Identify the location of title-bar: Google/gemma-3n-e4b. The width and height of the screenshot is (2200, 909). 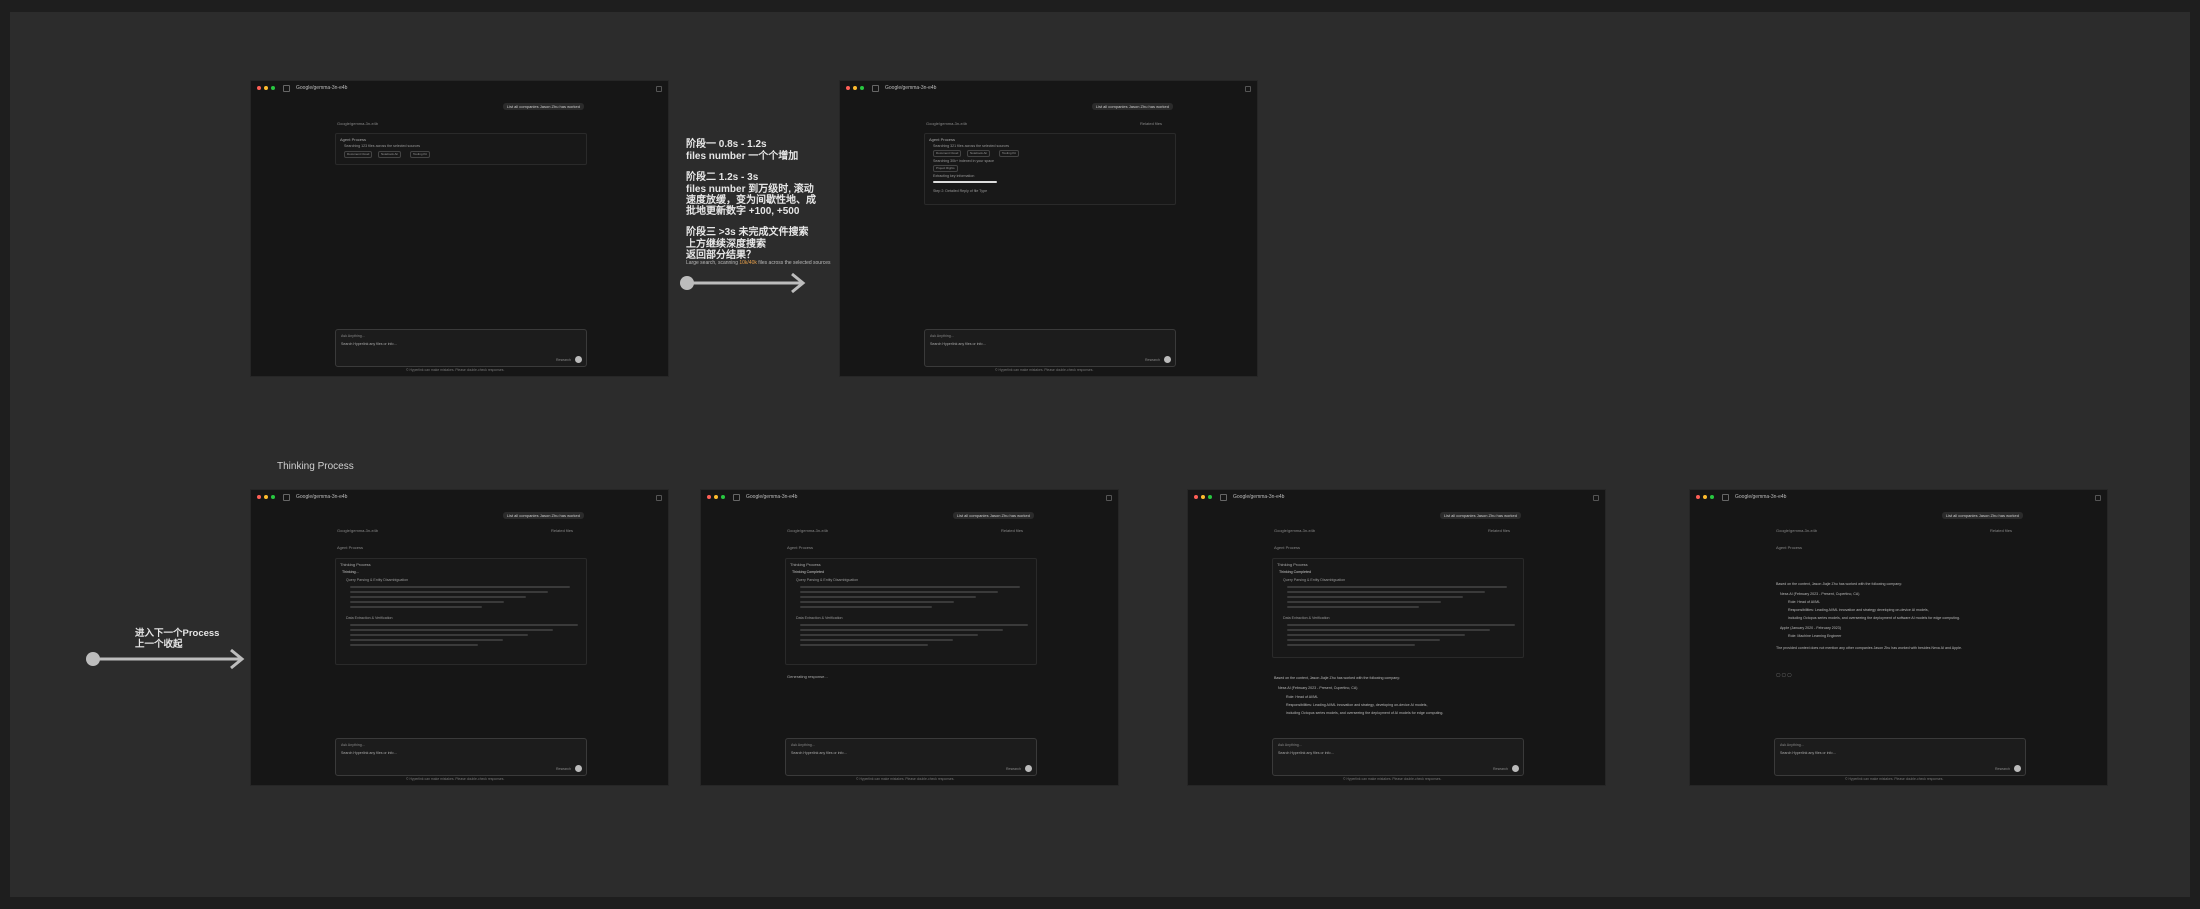
(459, 497).